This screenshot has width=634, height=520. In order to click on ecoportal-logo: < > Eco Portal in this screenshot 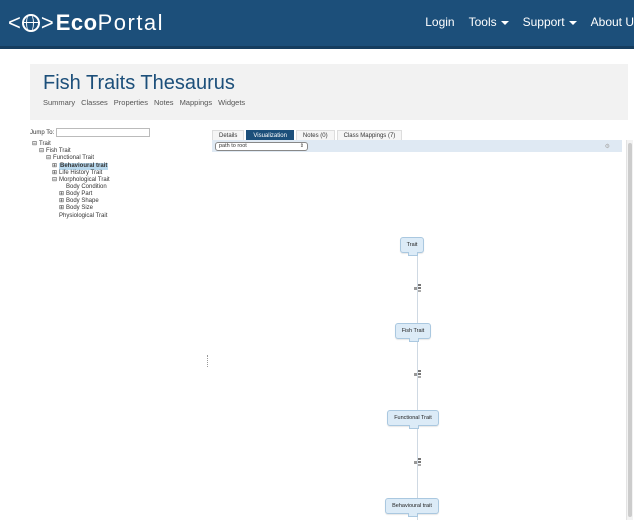, I will do `click(86, 23)`.